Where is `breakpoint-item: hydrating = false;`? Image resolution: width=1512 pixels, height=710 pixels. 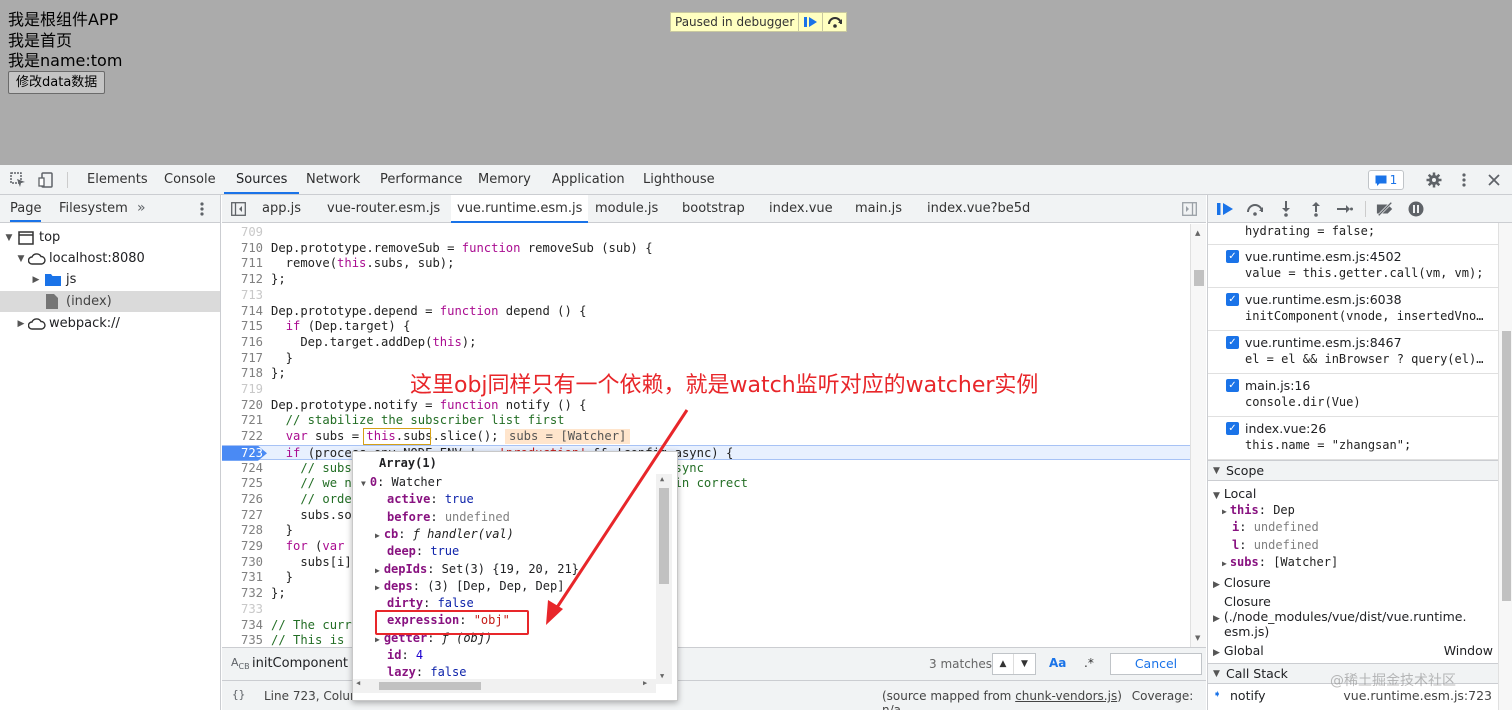
breakpoint-item: hydrating = false; is located at coordinates (1353, 234).